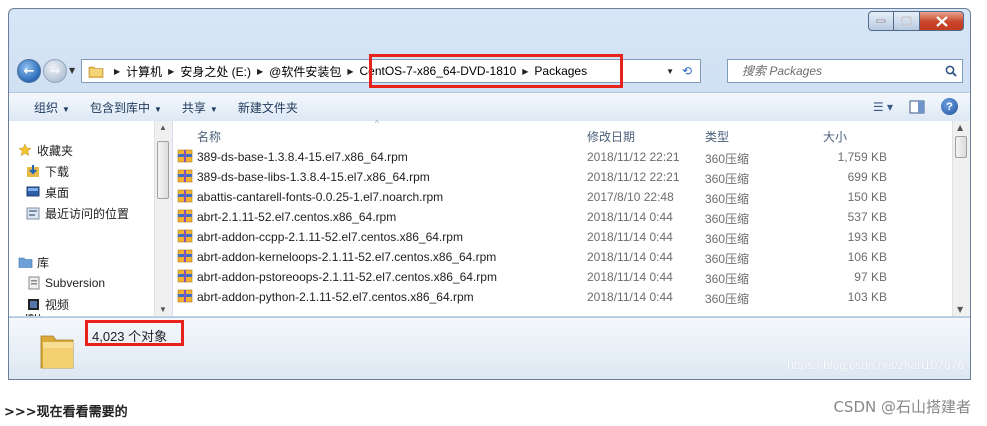 This screenshot has width=987, height=426. Describe the element at coordinates (268, 107) in the screenshot. I see `new-folder-button: 新建文件夹` at that location.